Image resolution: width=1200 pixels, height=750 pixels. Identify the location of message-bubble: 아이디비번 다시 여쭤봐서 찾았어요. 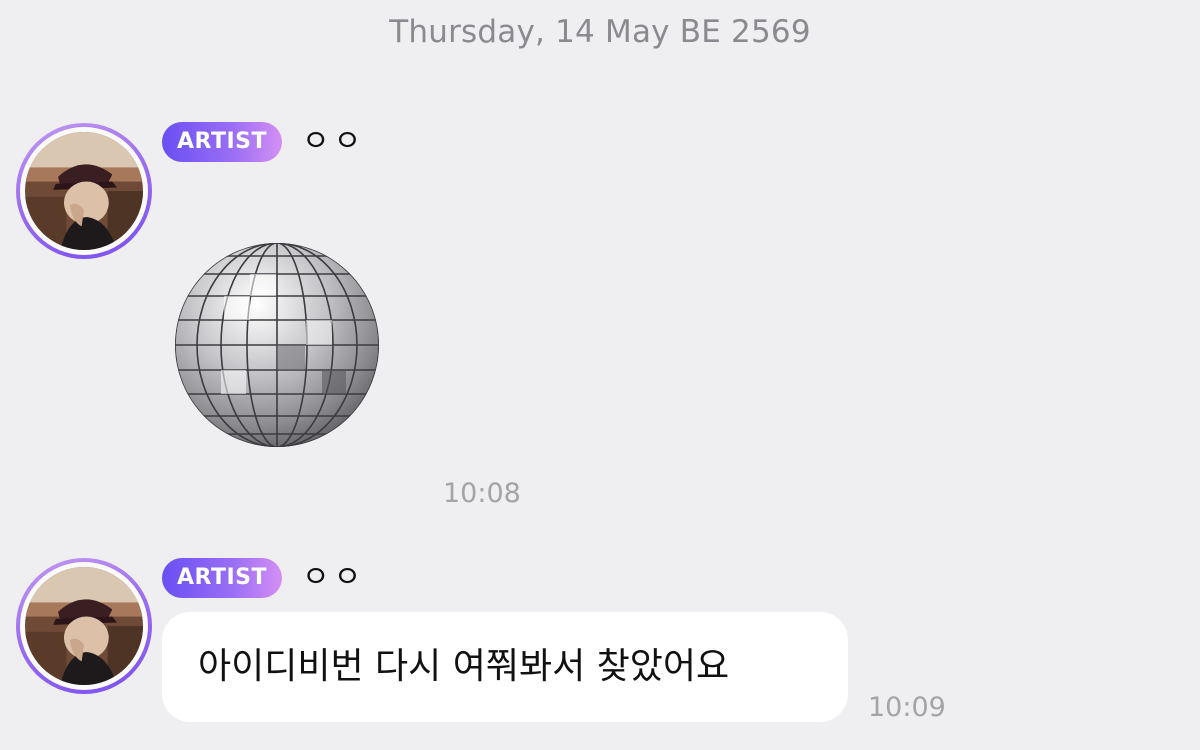
(505, 667).